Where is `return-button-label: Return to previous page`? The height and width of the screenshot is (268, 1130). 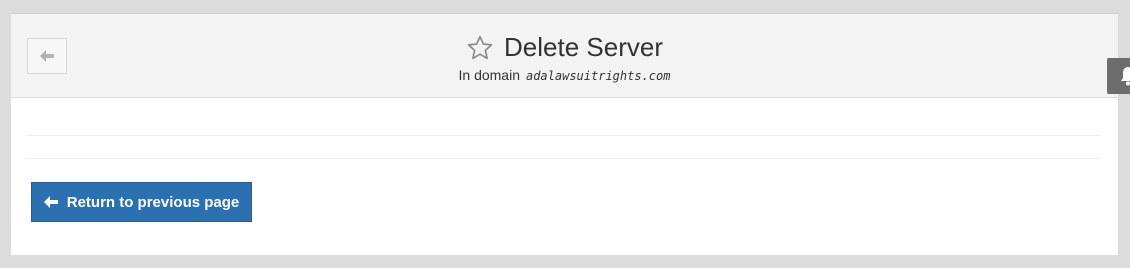 return-button-label: Return to previous page is located at coordinates (153, 202).